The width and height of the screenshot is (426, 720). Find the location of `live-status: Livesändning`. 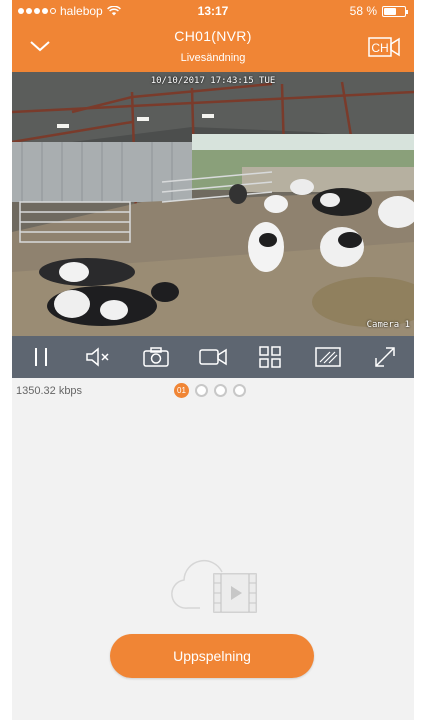

live-status: Livesändning is located at coordinates (213, 58).